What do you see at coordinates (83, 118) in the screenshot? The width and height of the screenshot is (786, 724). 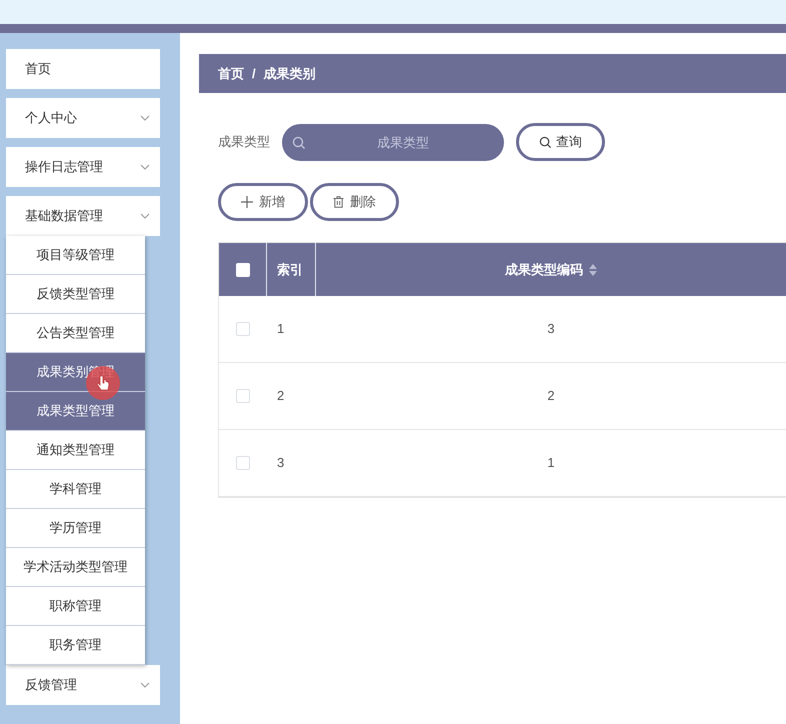 I see `menu-item: 个人中心` at bounding box center [83, 118].